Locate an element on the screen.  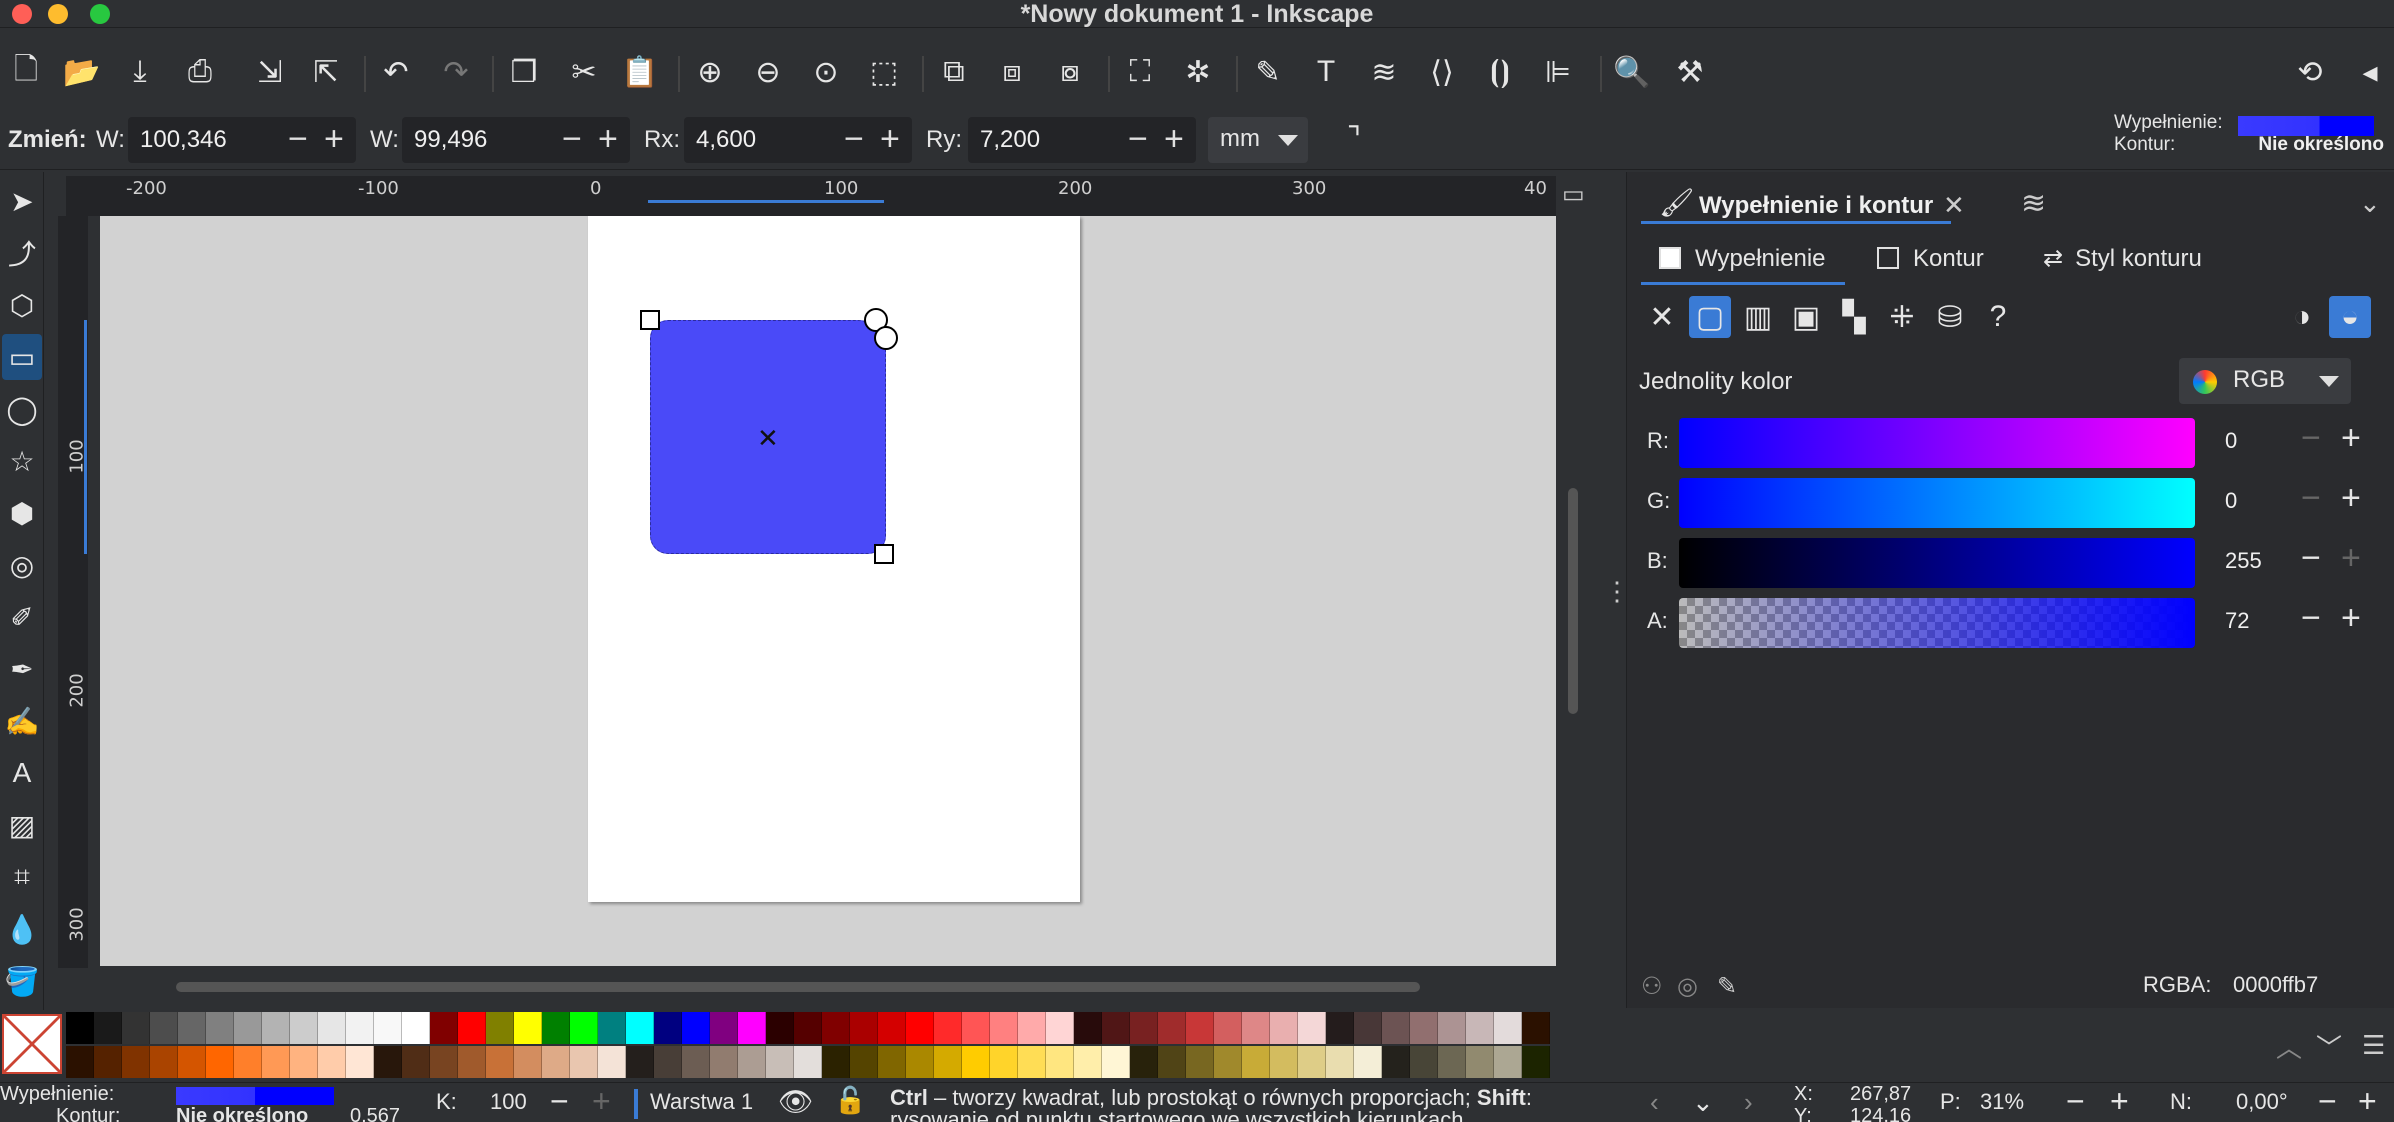
next-layer-icon: › is located at coordinates (1748, 1102).